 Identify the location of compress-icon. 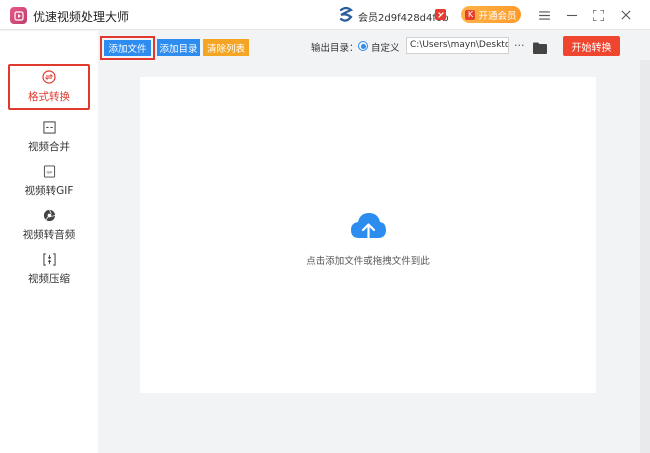
(49, 259).